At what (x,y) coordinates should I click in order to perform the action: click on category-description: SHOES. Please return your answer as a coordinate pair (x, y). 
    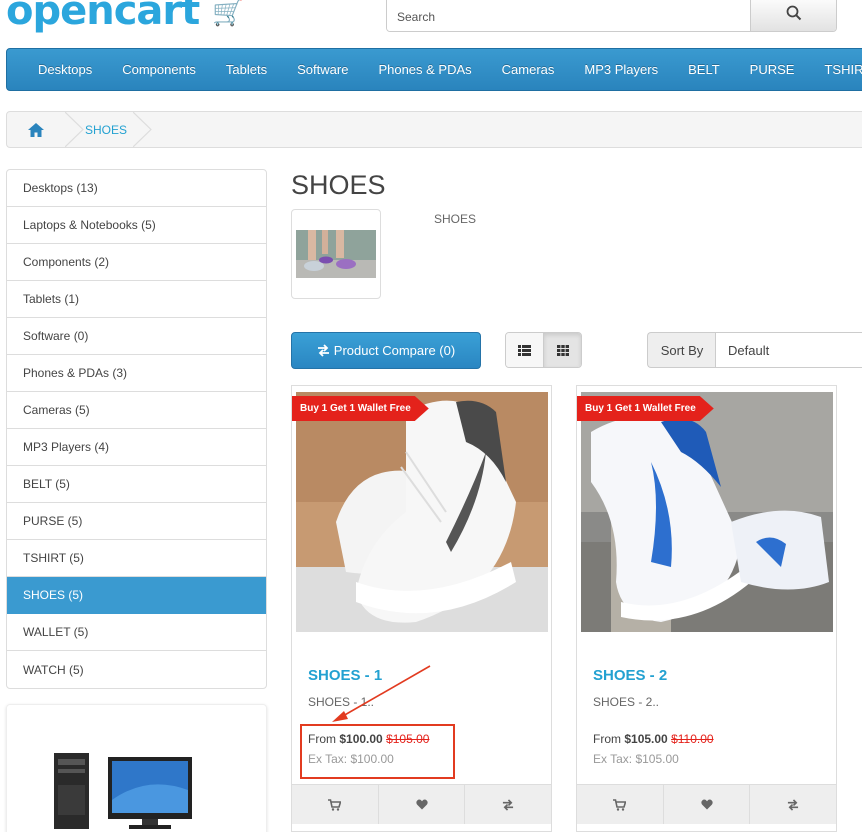
    Looking at the image, I should click on (455, 219).